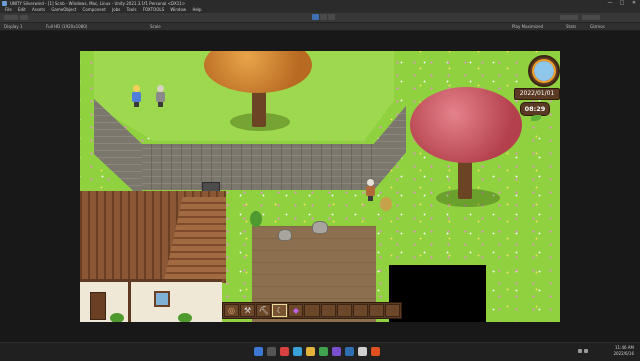 This screenshot has height=361, width=640. I want to click on inventory-hotbar: ◎ ⚒ ⛏ ☾ ◆, so click(312, 310).